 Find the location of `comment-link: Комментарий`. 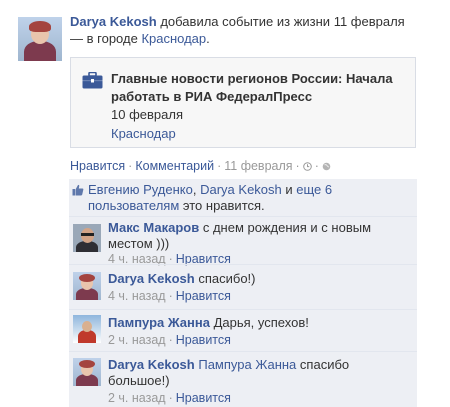

comment-link: Комментарий is located at coordinates (174, 166).